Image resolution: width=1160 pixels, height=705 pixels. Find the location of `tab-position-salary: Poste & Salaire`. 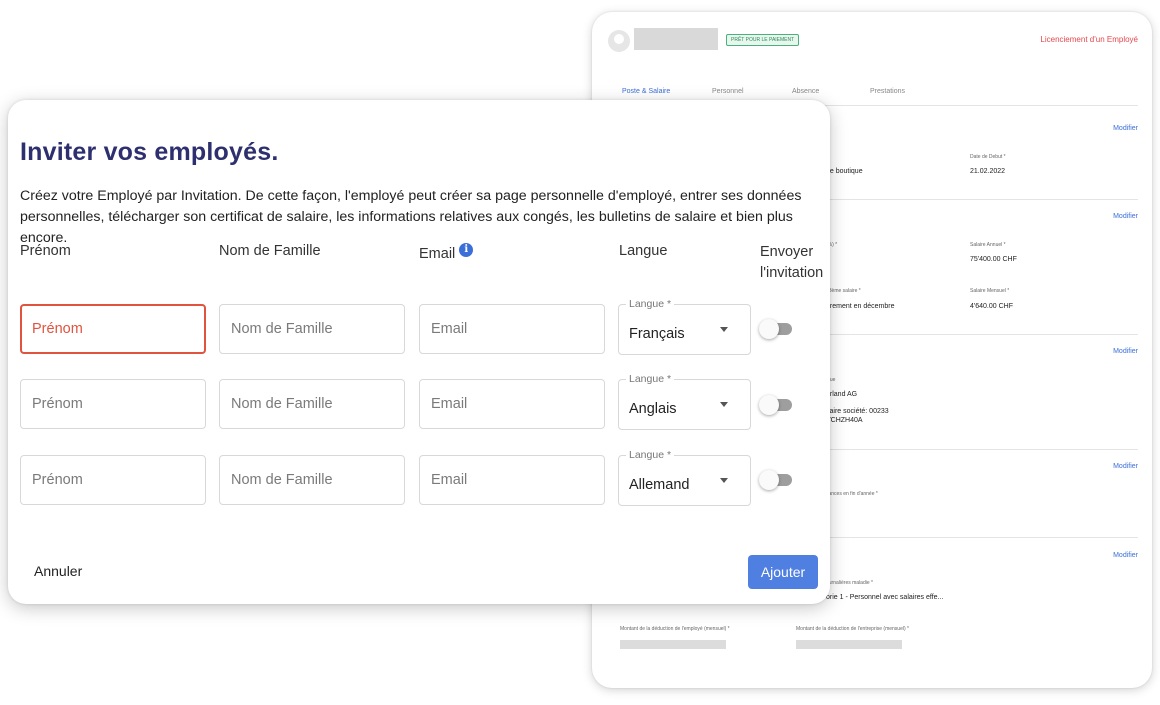

tab-position-salary: Poste & Salaire is located at coordinates (646, 97).